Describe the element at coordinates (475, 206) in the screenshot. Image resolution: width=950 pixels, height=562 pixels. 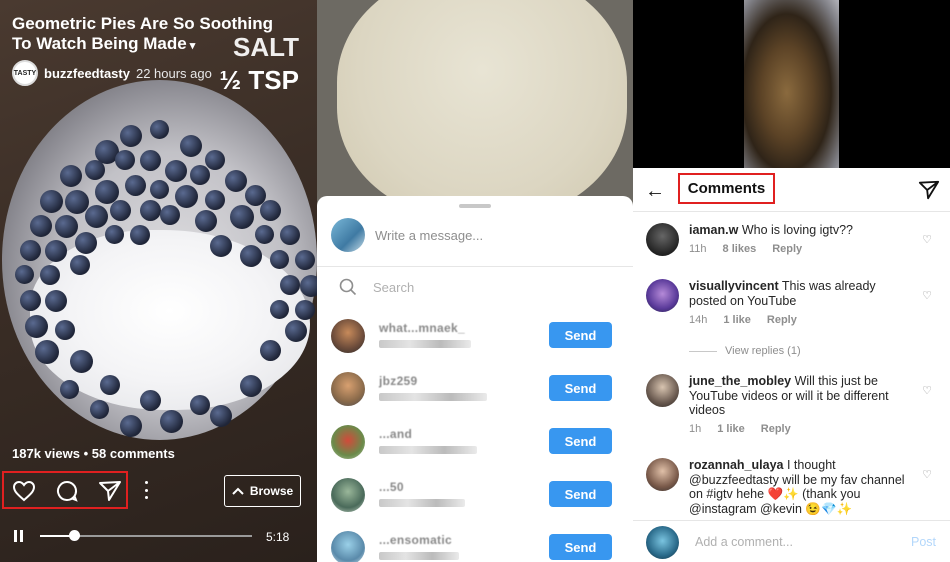
I see `drag-handle` at that location.